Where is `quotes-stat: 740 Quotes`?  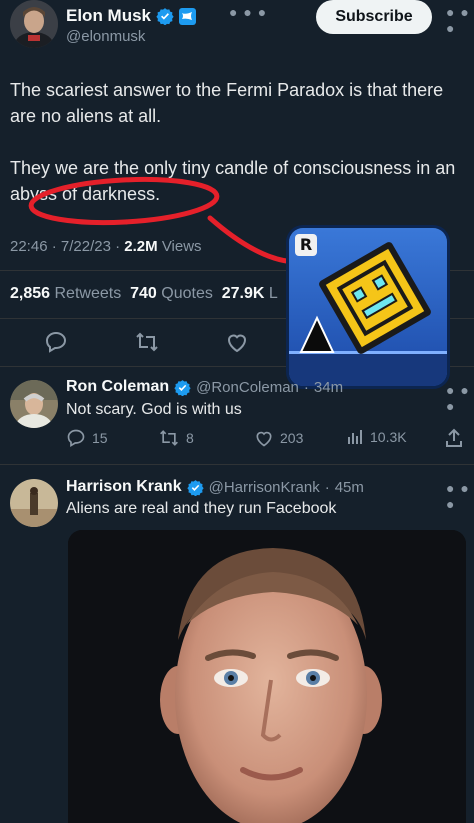 quotes-stat: 740 Quotes is located at coordinates (171, 293).